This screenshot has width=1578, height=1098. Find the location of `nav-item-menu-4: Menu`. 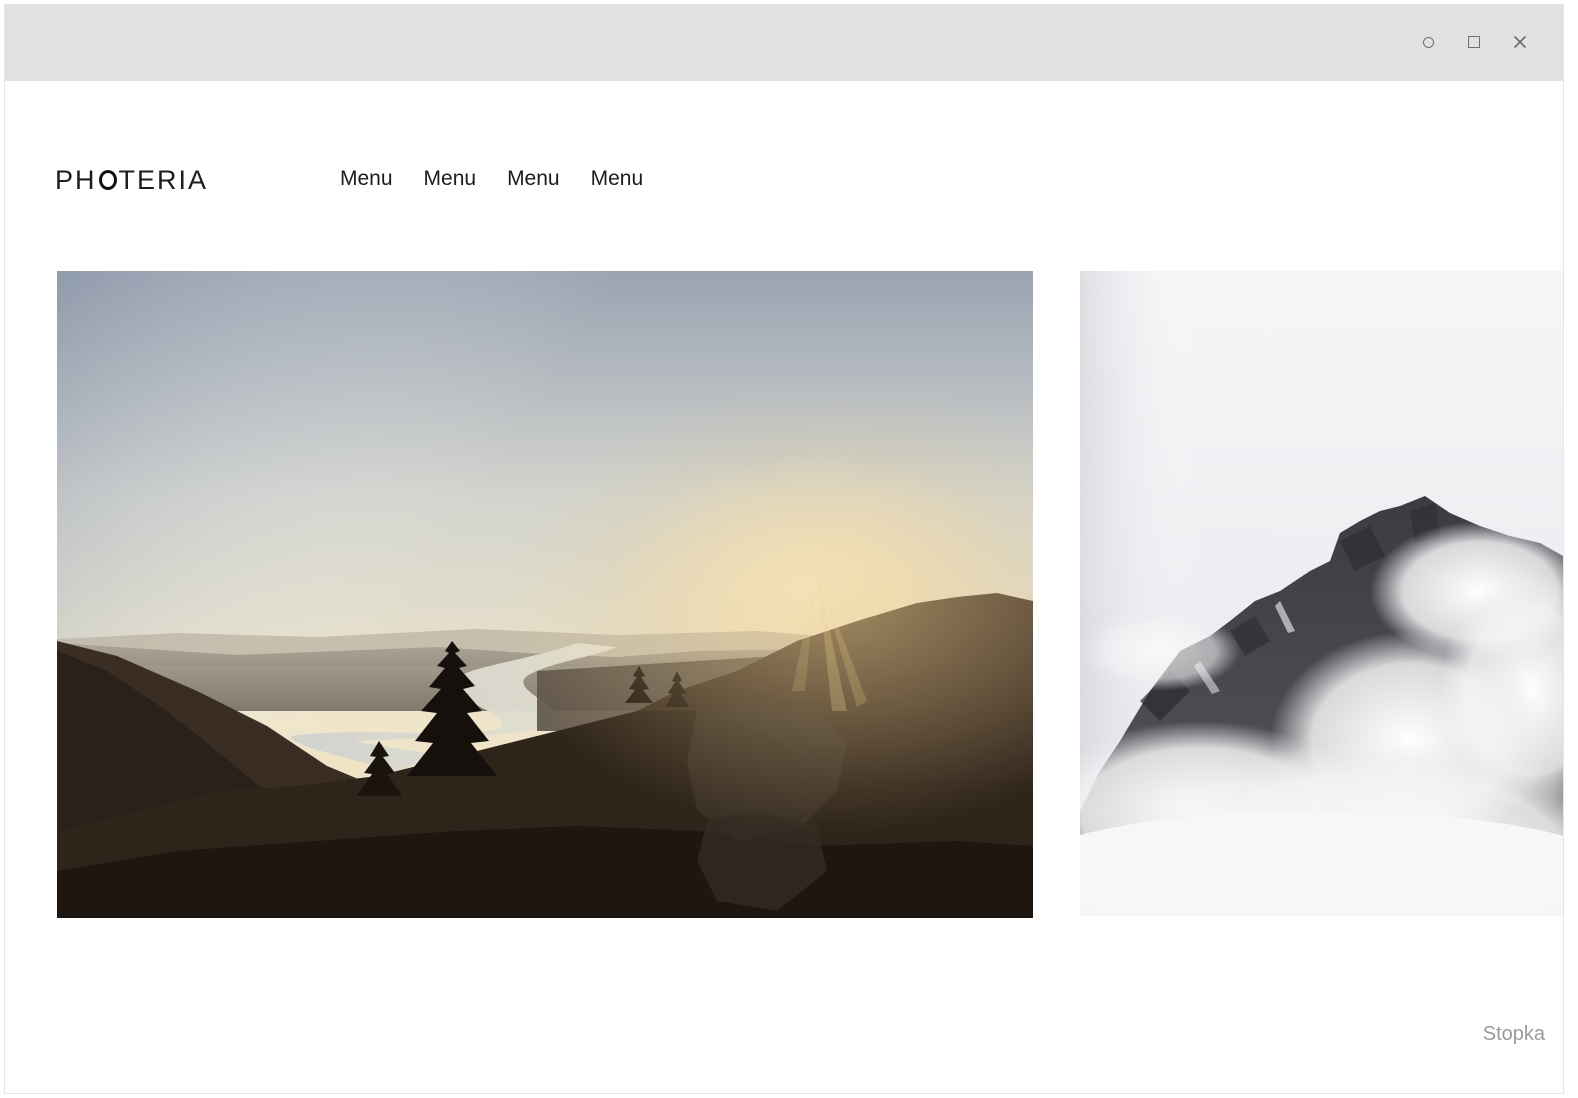

nav-item-menu-4: Menu is located at coordinates (617, 179).